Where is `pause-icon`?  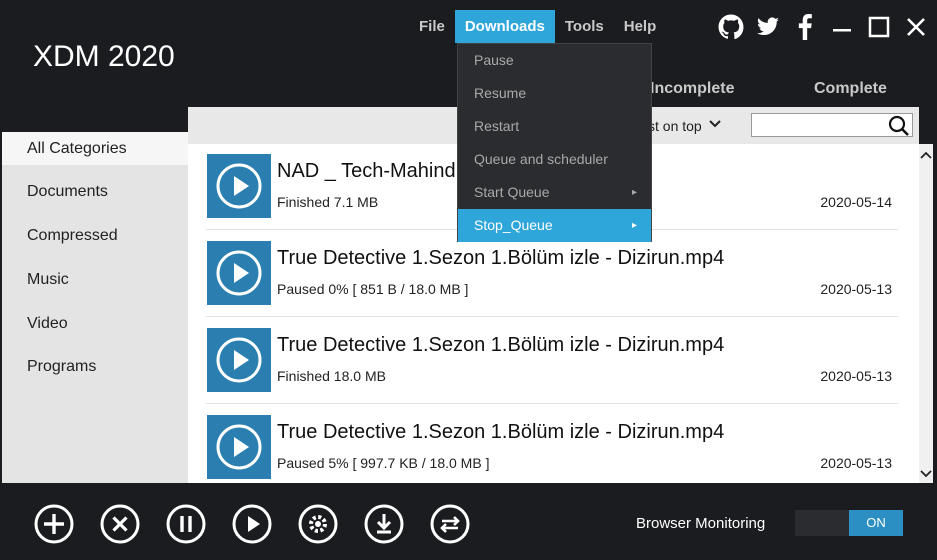 pause-icon is located at coordinates (186, 524).